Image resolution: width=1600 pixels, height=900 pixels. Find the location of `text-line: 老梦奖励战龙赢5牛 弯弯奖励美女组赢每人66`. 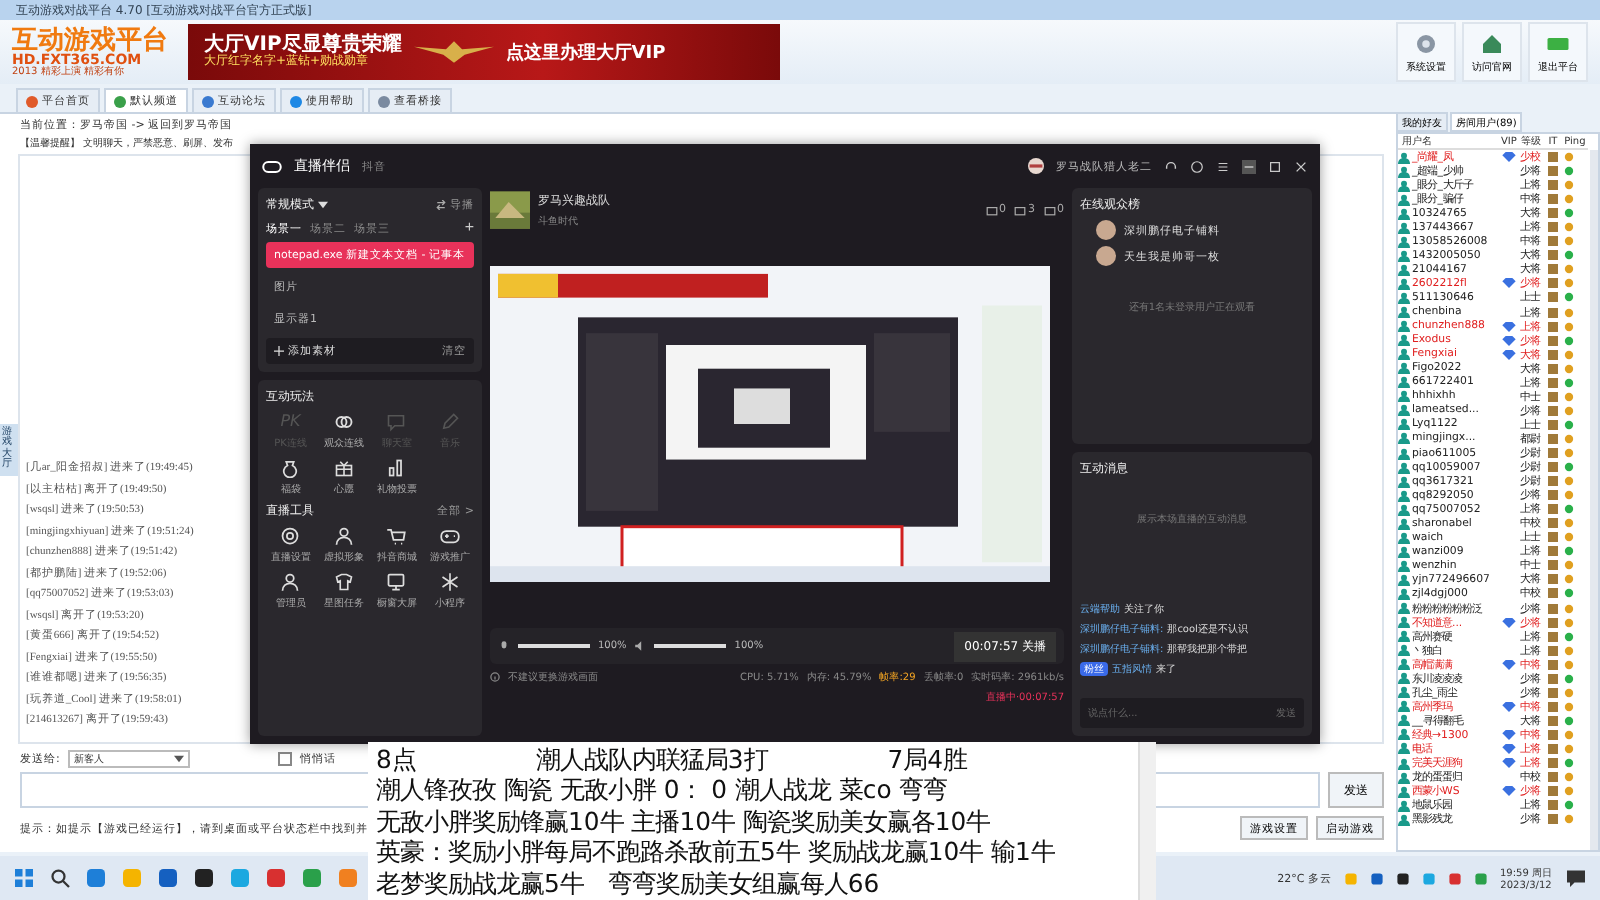

text-line: 老梦奖励战龙赢5牛 弯弯奖励美女组赢每人66 is located at coordinates (628, 883).